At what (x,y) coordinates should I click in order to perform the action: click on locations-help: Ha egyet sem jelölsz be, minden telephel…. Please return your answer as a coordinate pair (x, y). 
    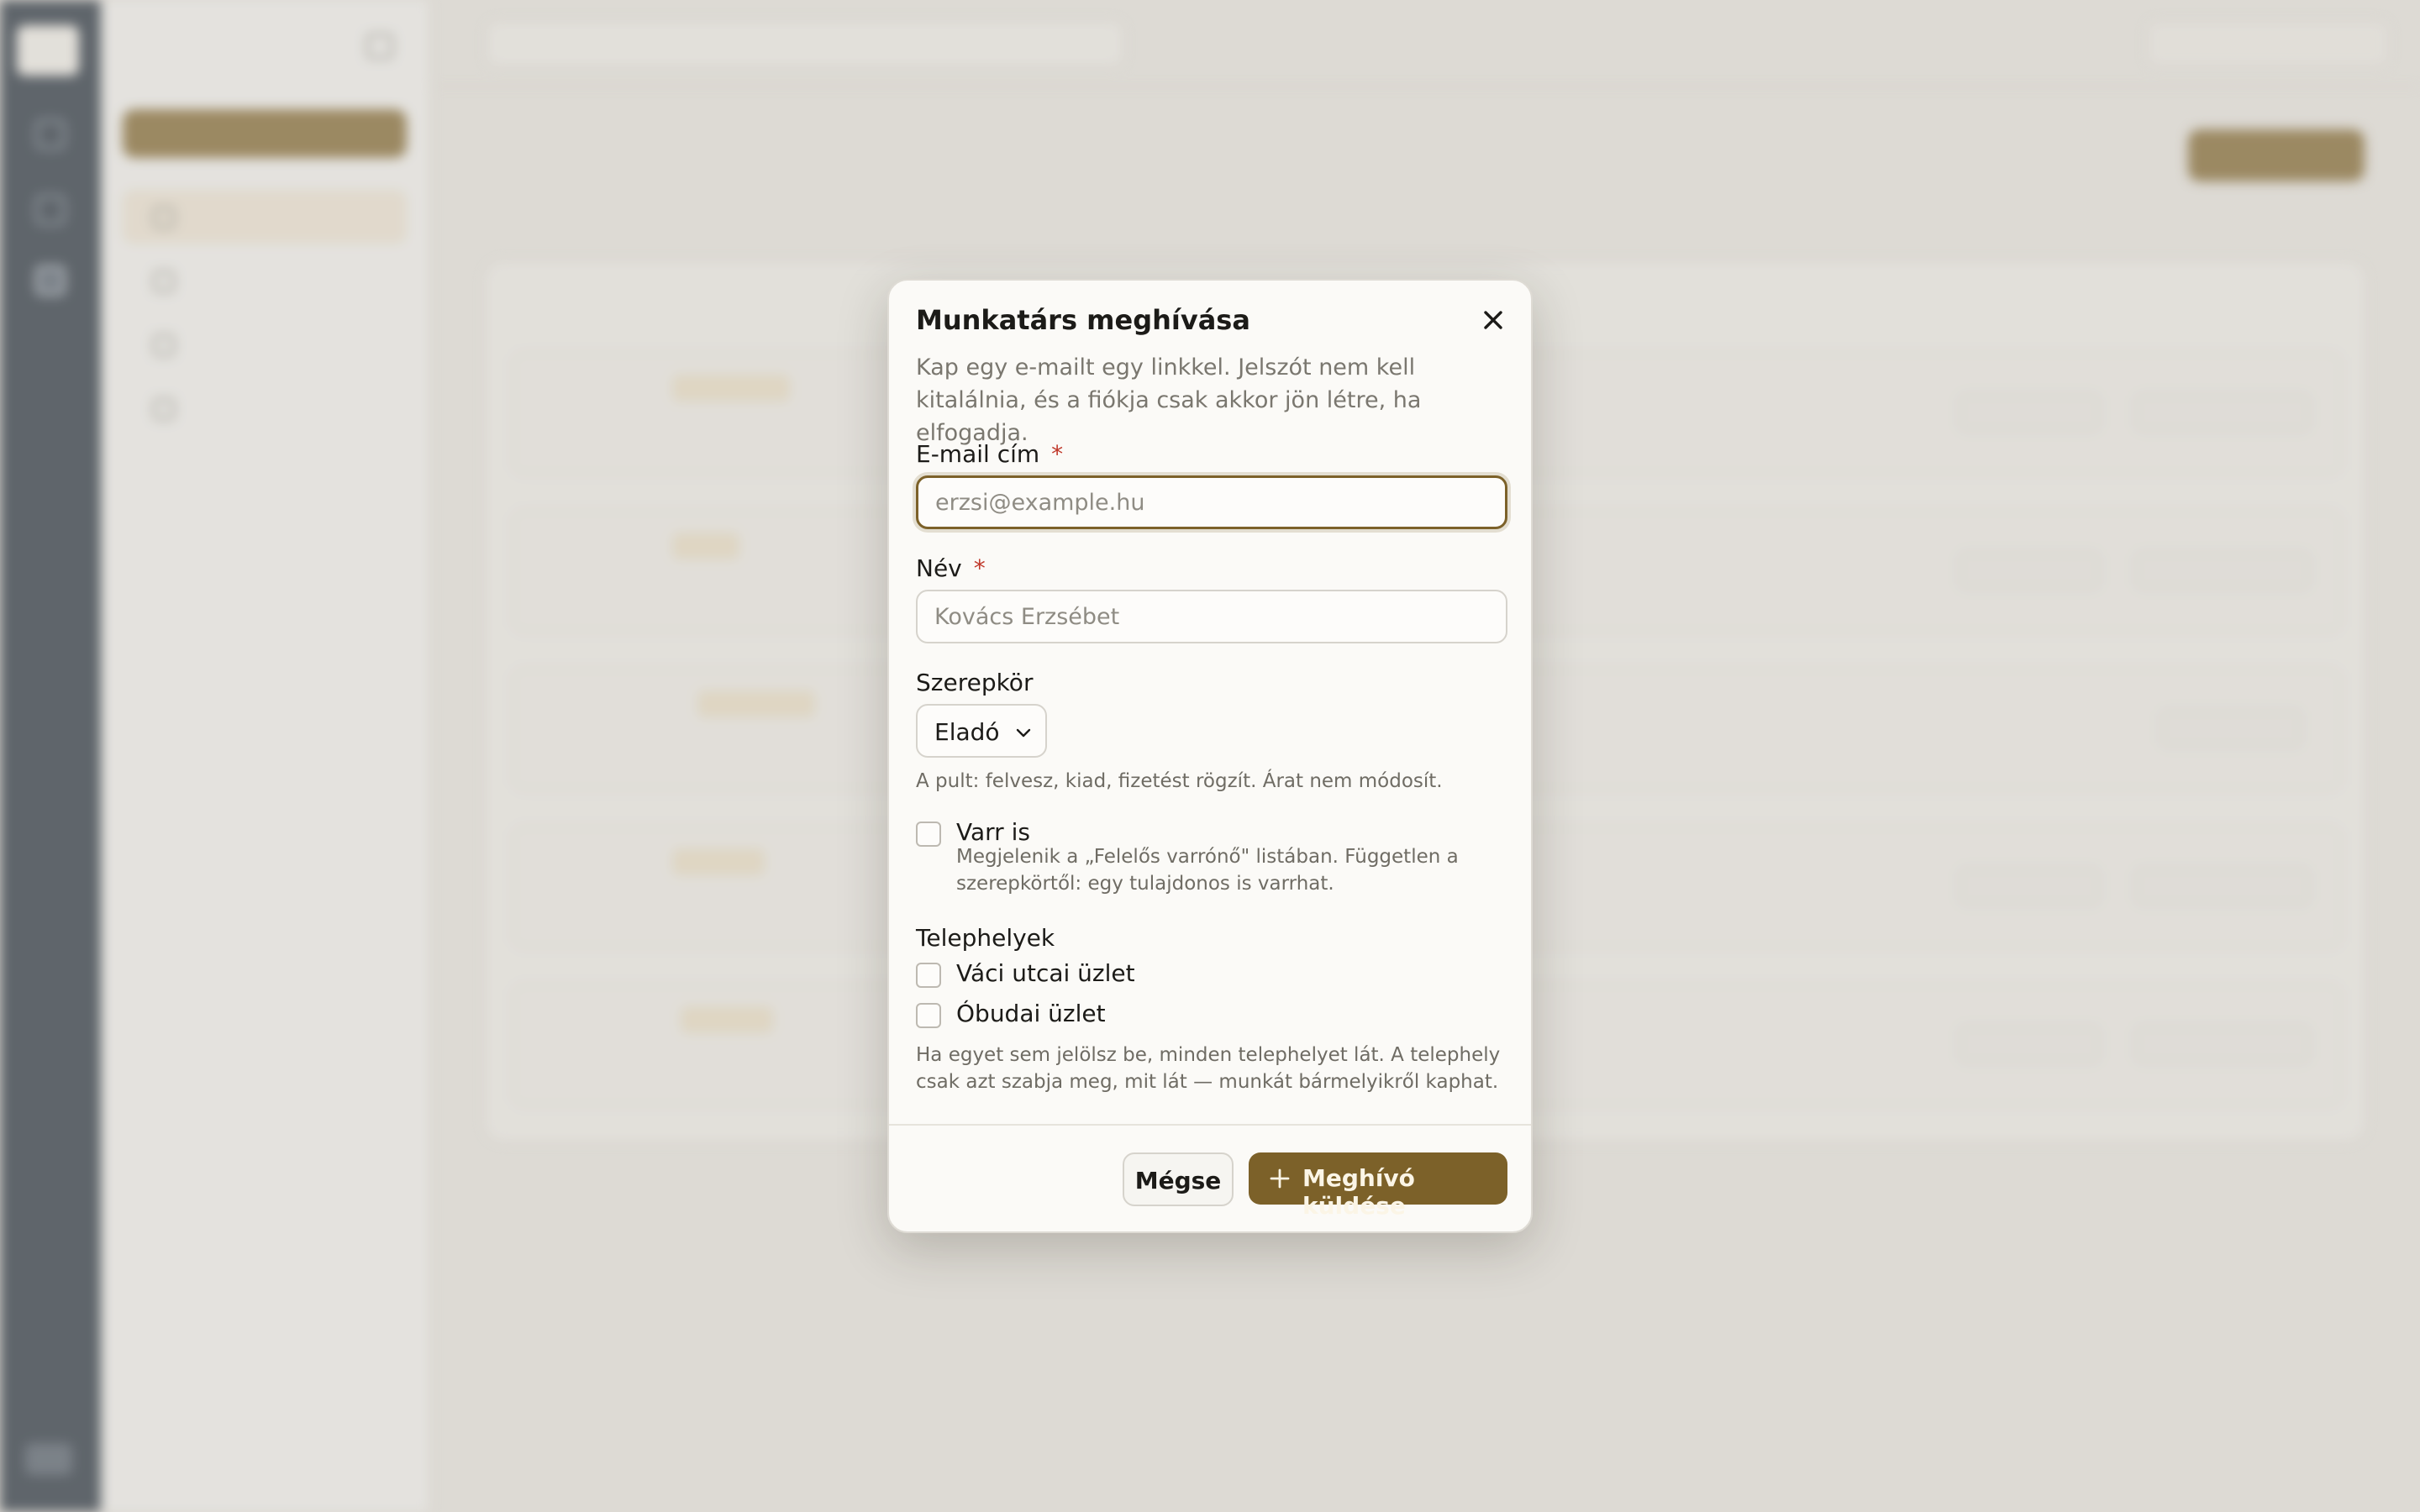
    Looking at the image, I should click on (1208, 1068).